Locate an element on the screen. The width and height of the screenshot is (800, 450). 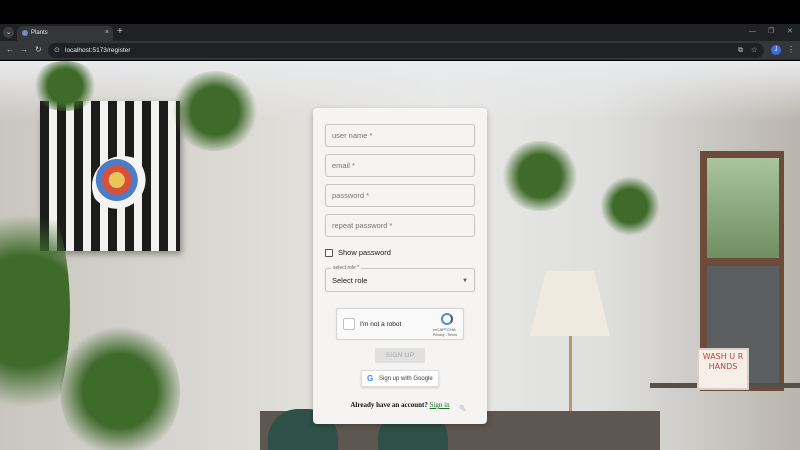
recaptcha-checkbox is located at coordinates (349, 324).